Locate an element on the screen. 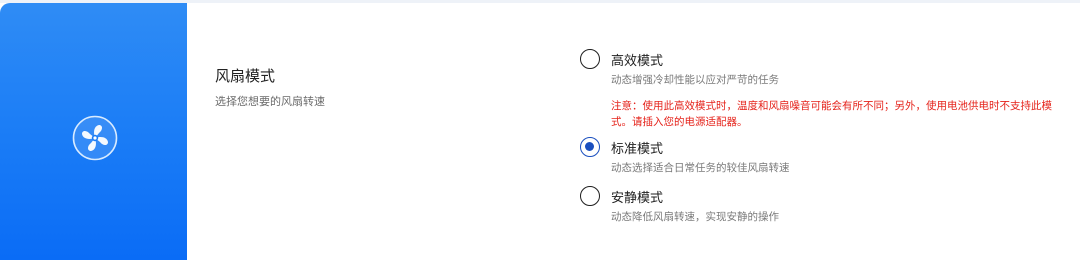 The image size is (1080, 260). radio-standard is located at coordinates (590, 147).